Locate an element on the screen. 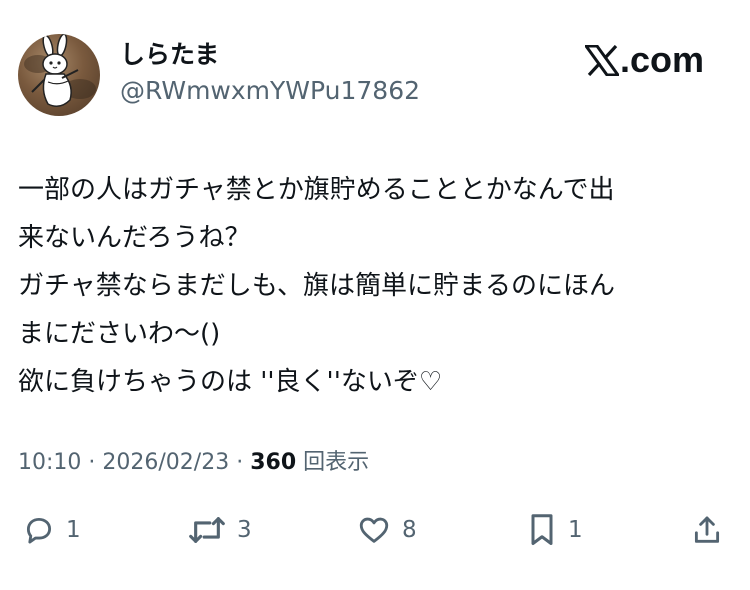 Image resolution: width=750 pixels, height=590 pixels. share-icon is located at coordinates (707, 529).